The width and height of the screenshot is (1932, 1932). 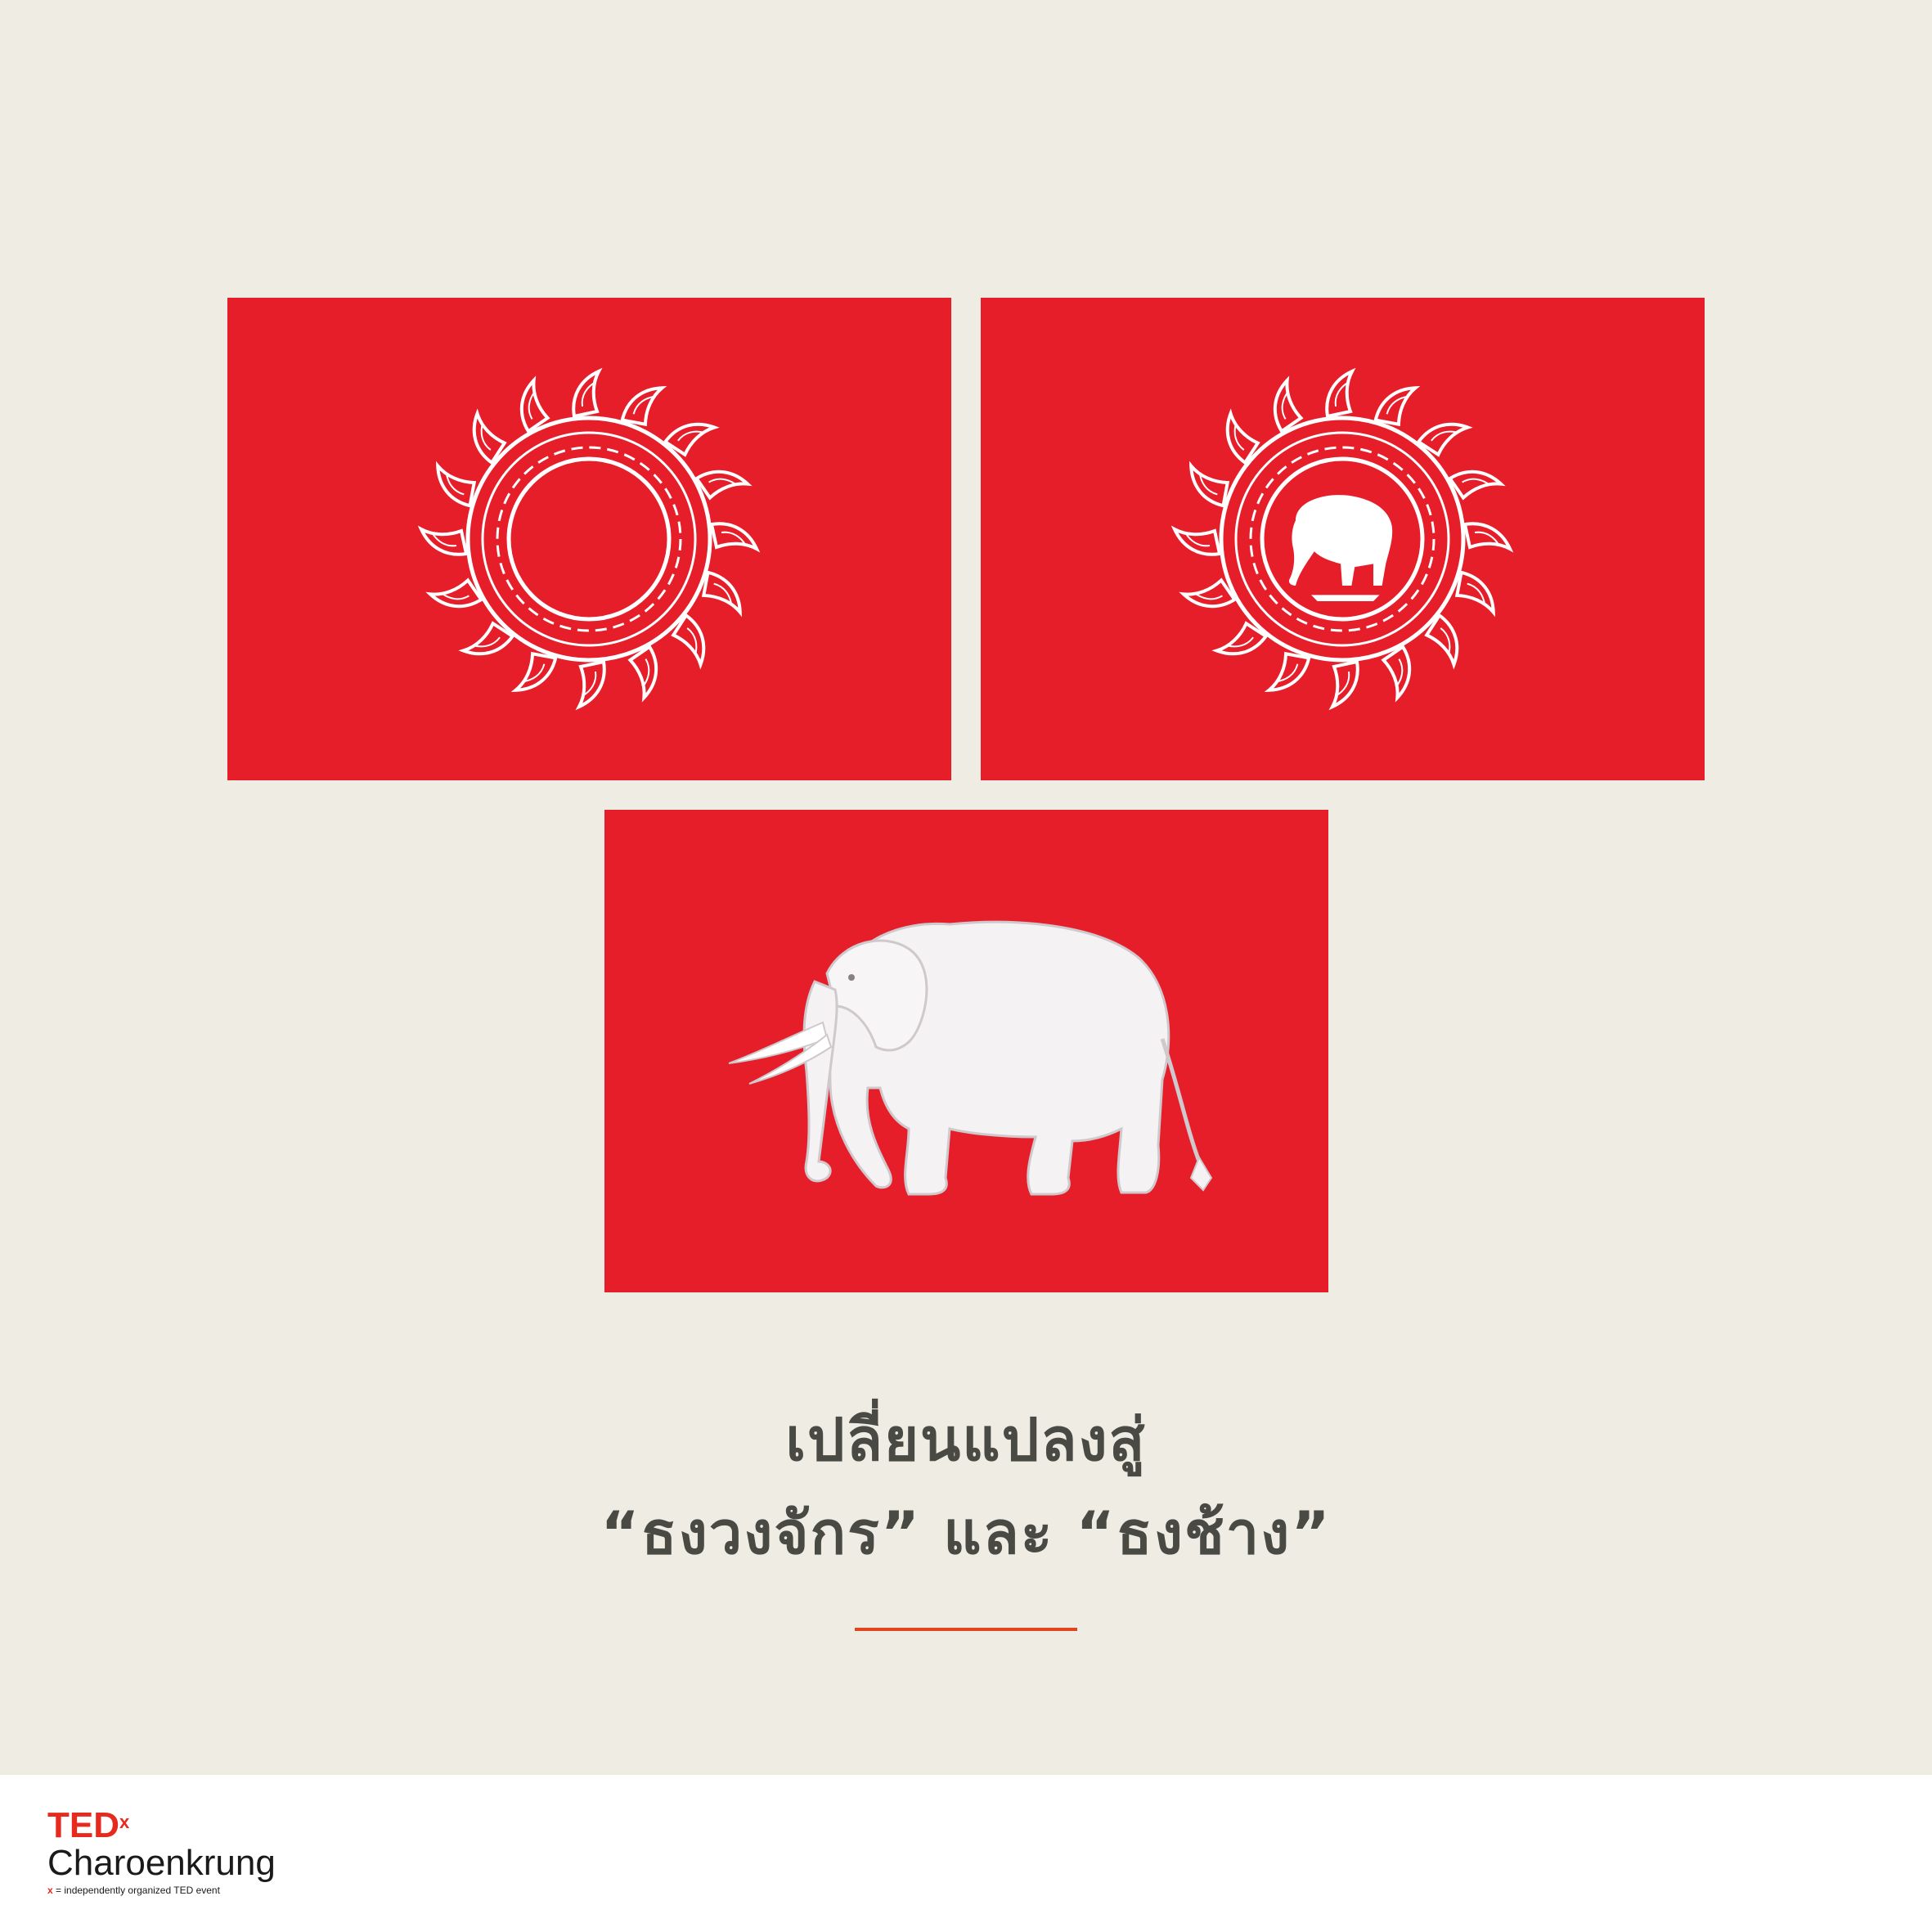 I want to click on brand-tagline: x = independently organized TED event, so click(x=161, y=1891).